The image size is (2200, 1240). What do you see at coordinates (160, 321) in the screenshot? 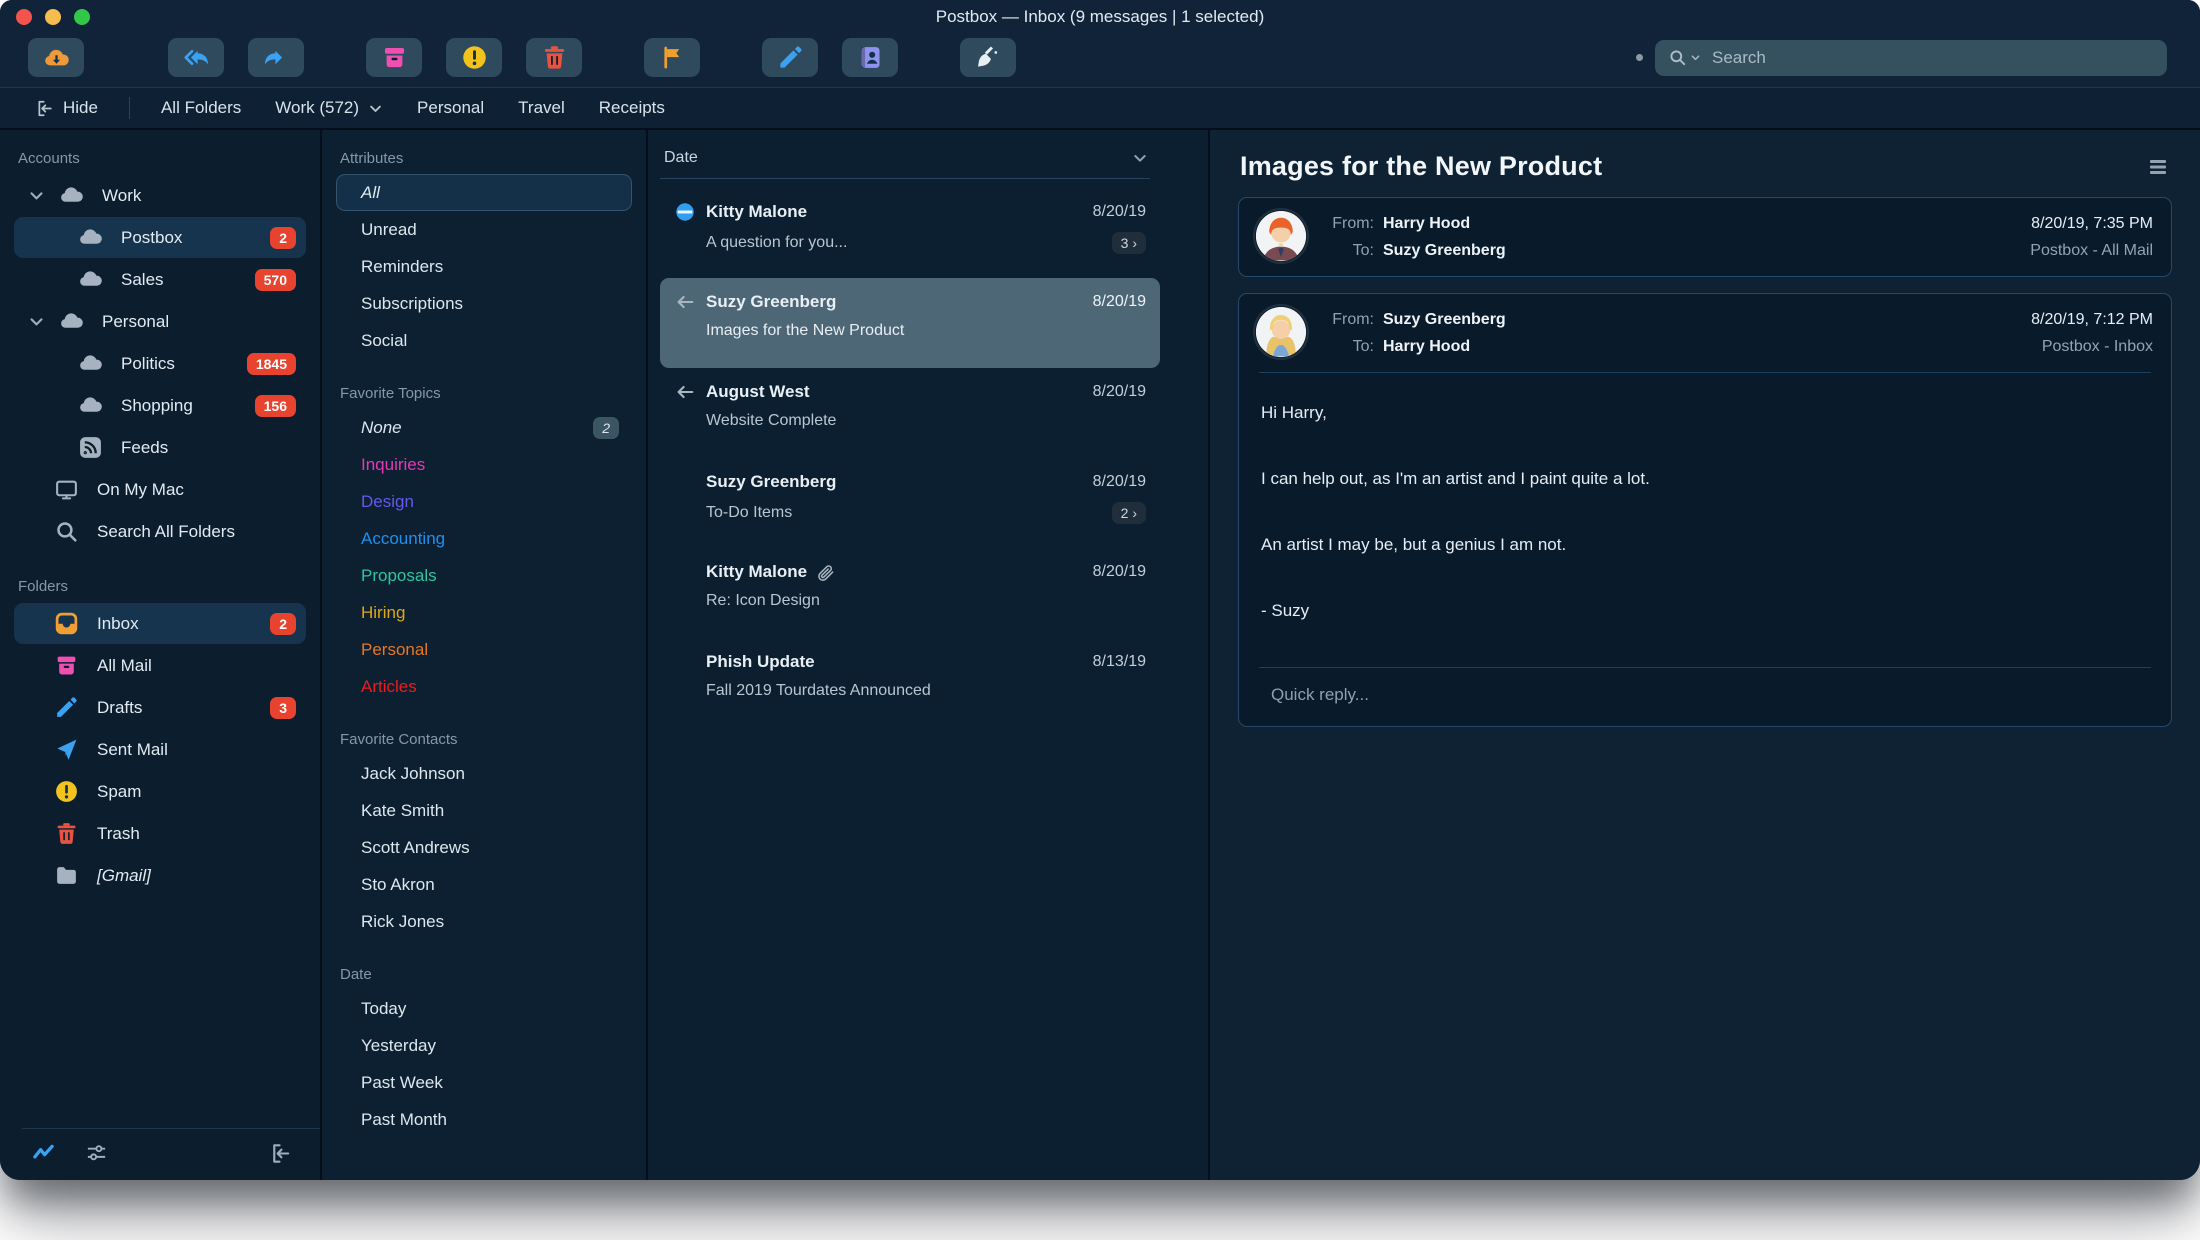
I see `sidebar-account-personal: Personal` at bounding box center [160, 321].